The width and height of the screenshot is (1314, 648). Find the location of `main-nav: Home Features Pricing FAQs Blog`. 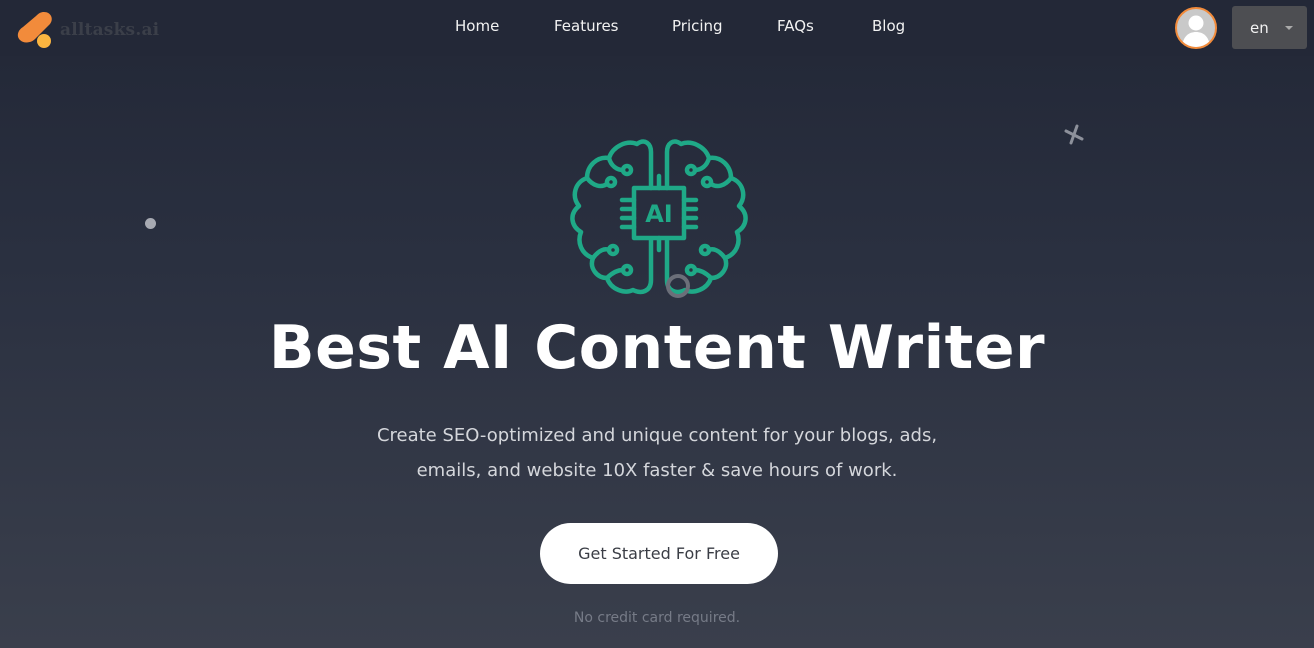

main-nav: Home Features Pricing FAQs Blog is located at coordinates (657, 28).